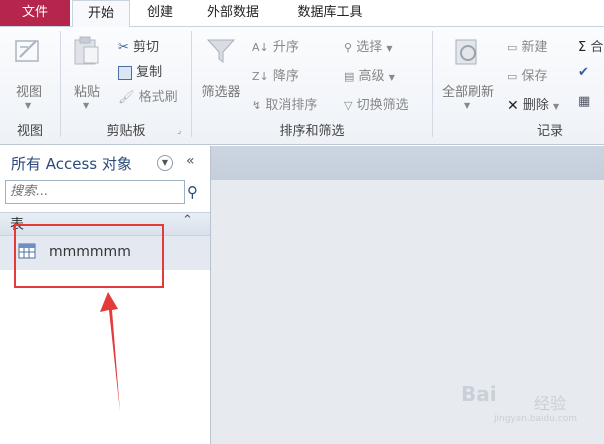 Image resolution: width=604 pixels, height=444 pixels. I want to click on clipboard-icon, so click(86, 50).